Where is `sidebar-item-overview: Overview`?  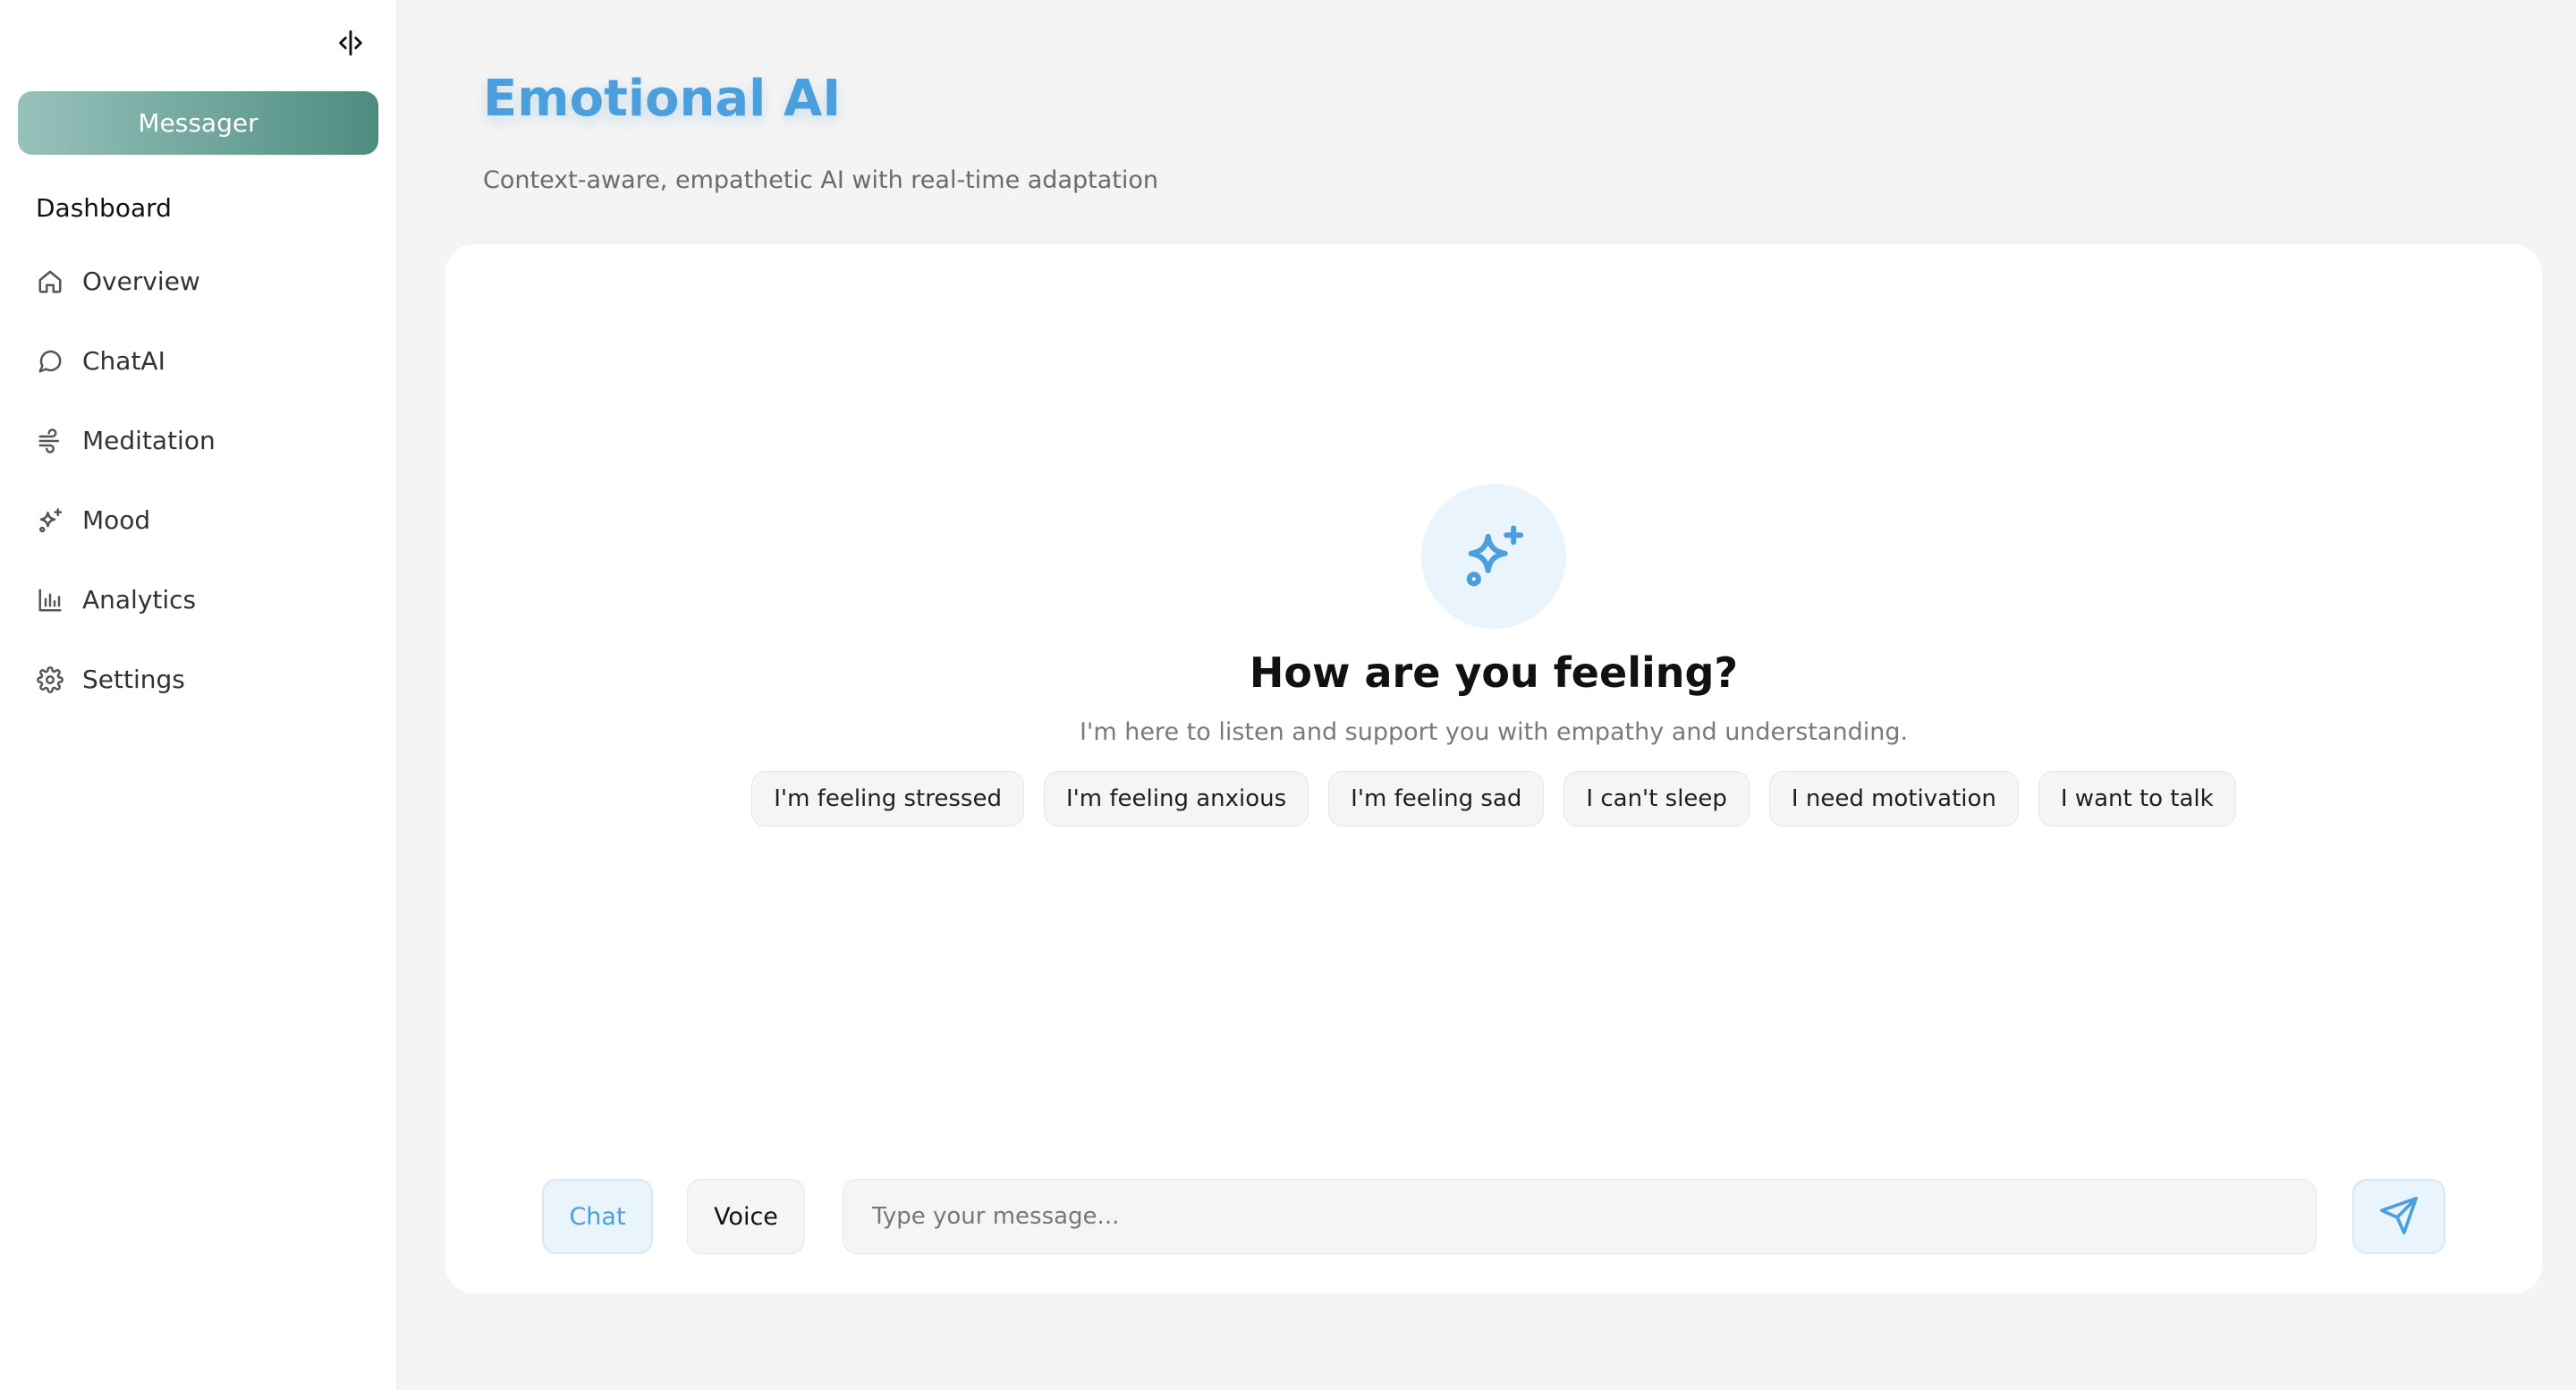
sidebar-item-overview: Overview is located at coordinates (201, 281).